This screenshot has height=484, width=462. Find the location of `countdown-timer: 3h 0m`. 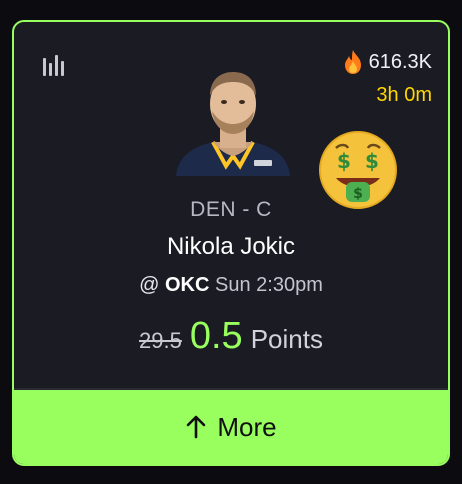

countdown-timer: 3h 0m is located at coordinates (404, 95).